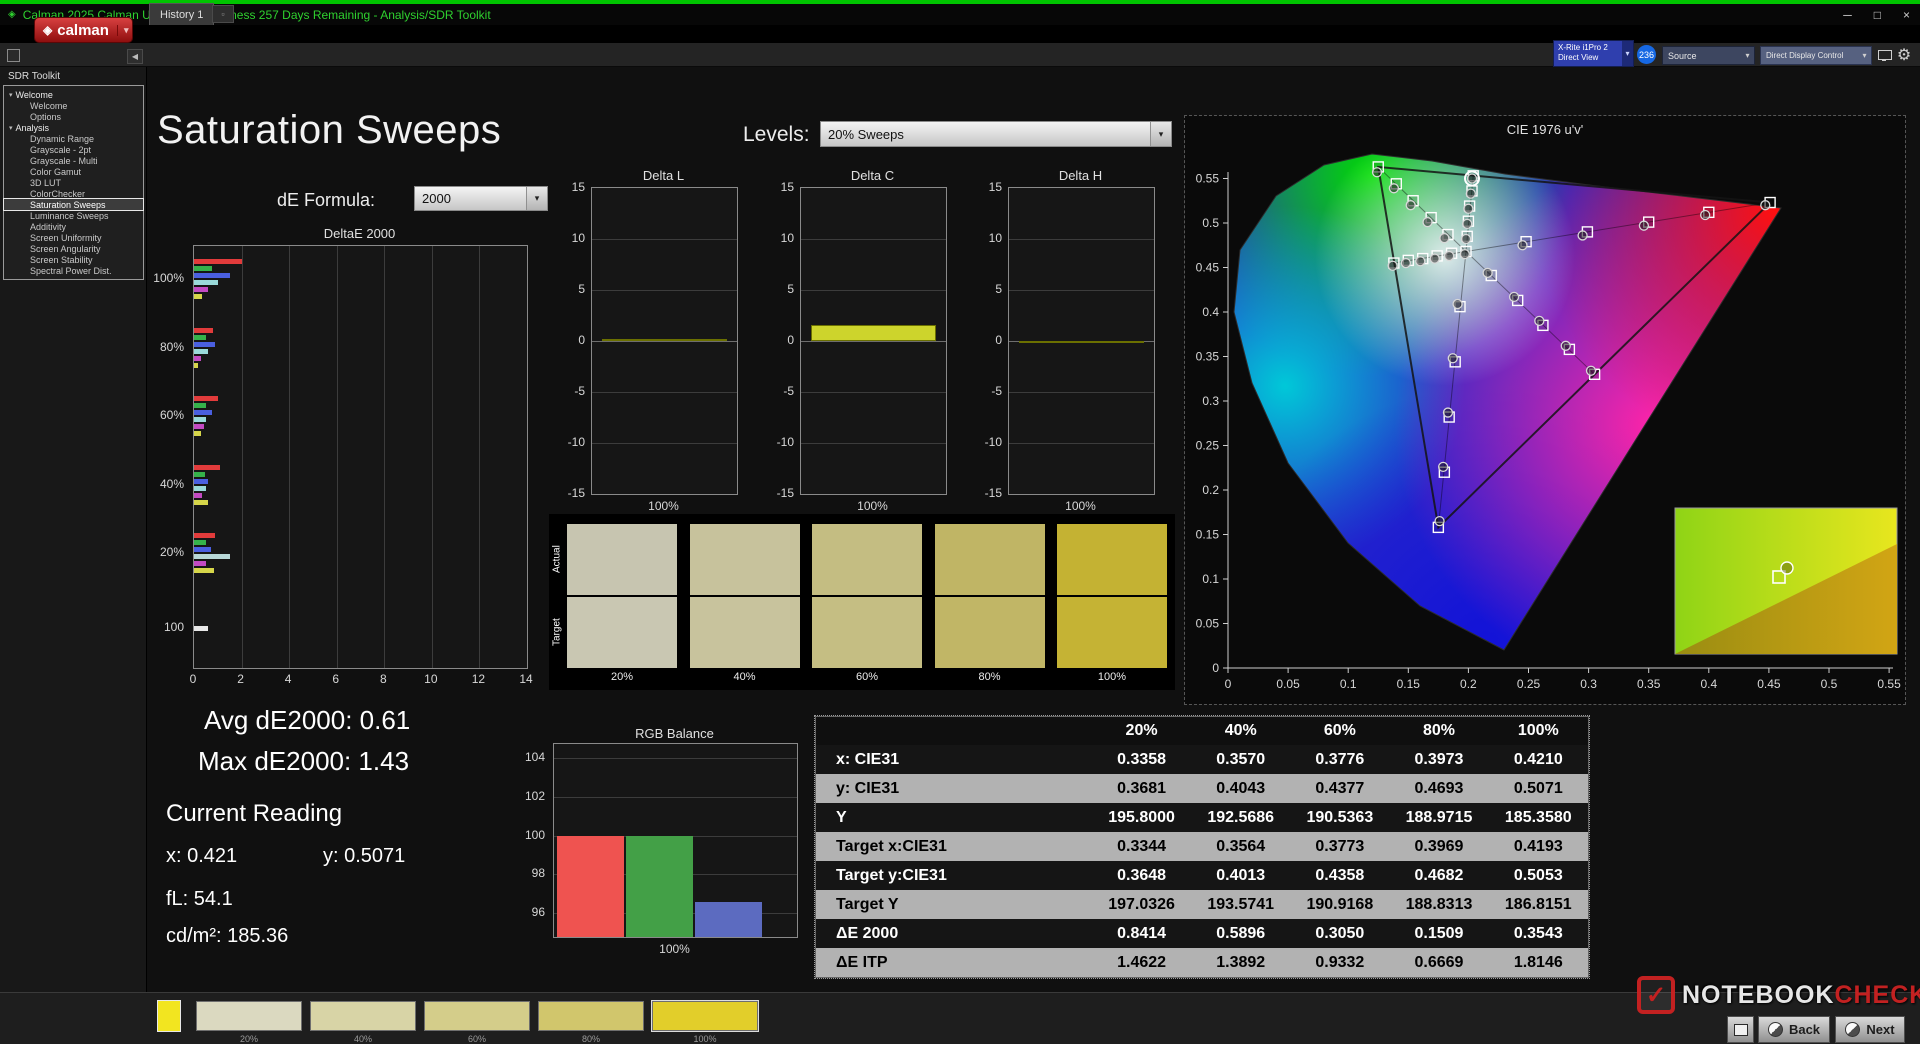 The width and height of the screenshot is (1920, 1044). What do you see at coordinates (744, 632) in the screenshot?
I see `target-swatch-40%` at bounding box center [744, 632].